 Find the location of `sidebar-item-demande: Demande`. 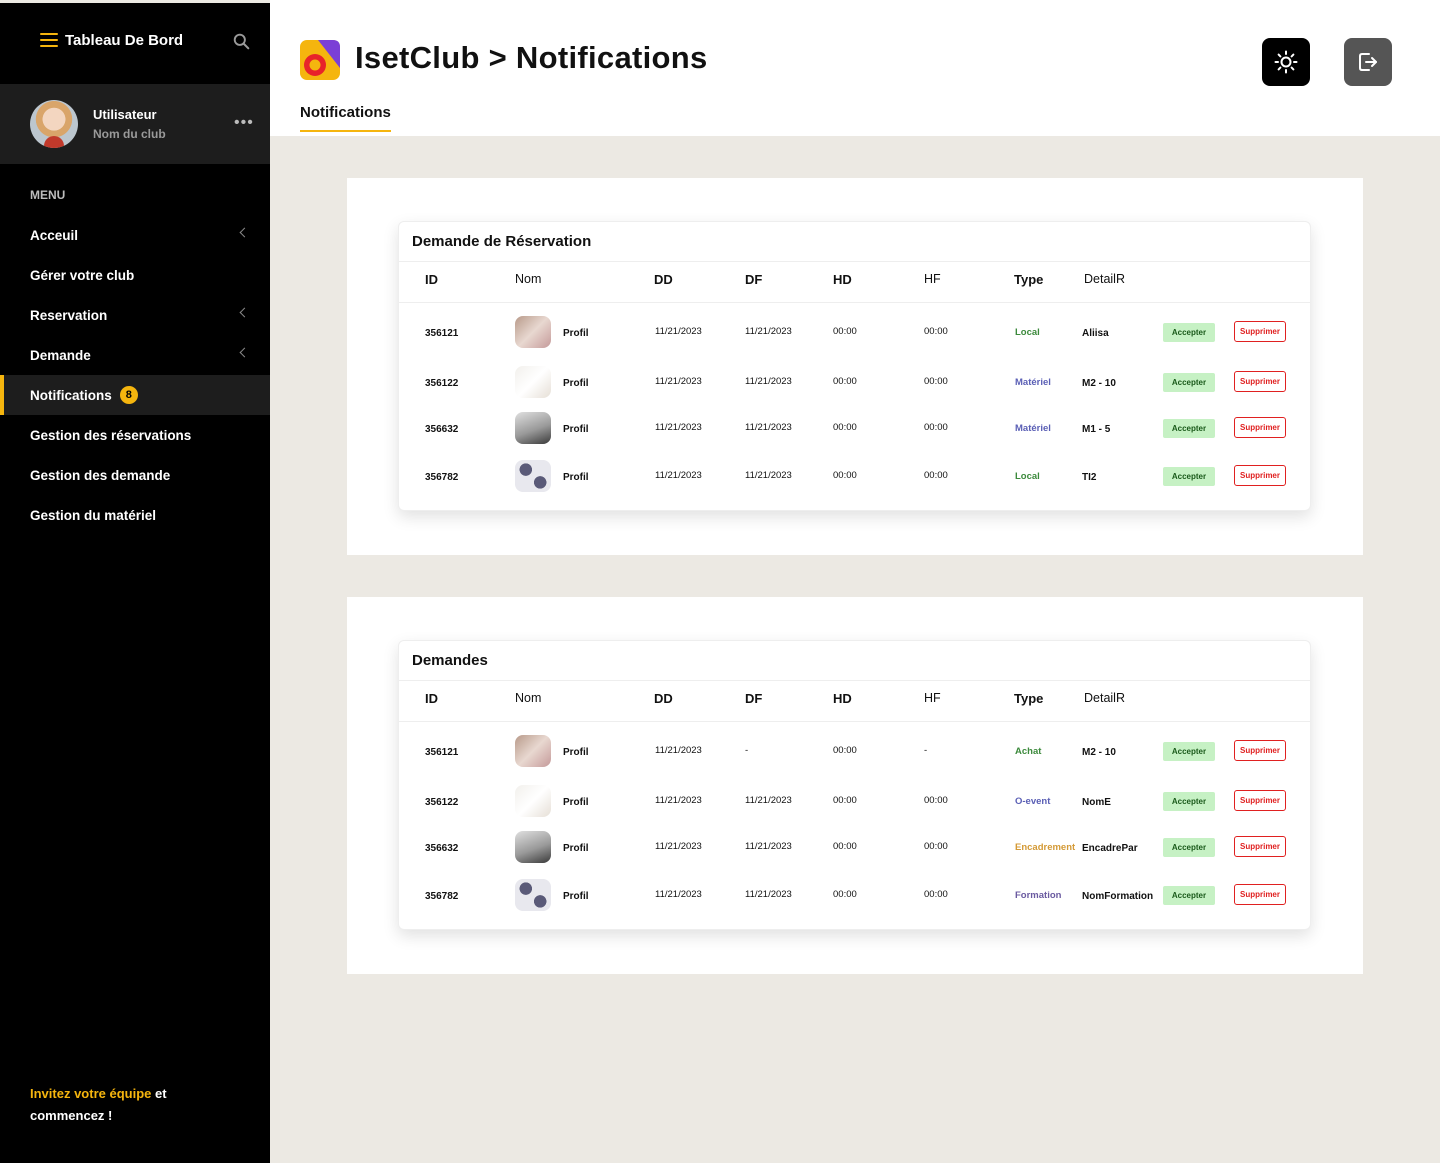

sidebar-item-demande: Demande is located at coordinates (135, 355).